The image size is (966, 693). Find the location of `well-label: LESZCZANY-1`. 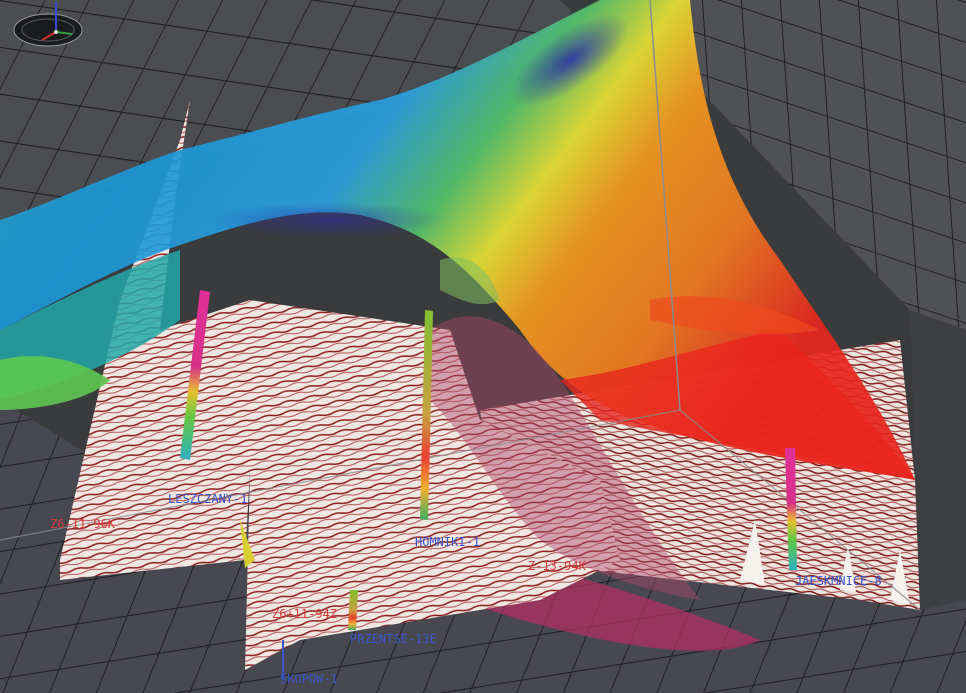

well-label: LESZCZANY-1 is located at coordinates (207, 499).